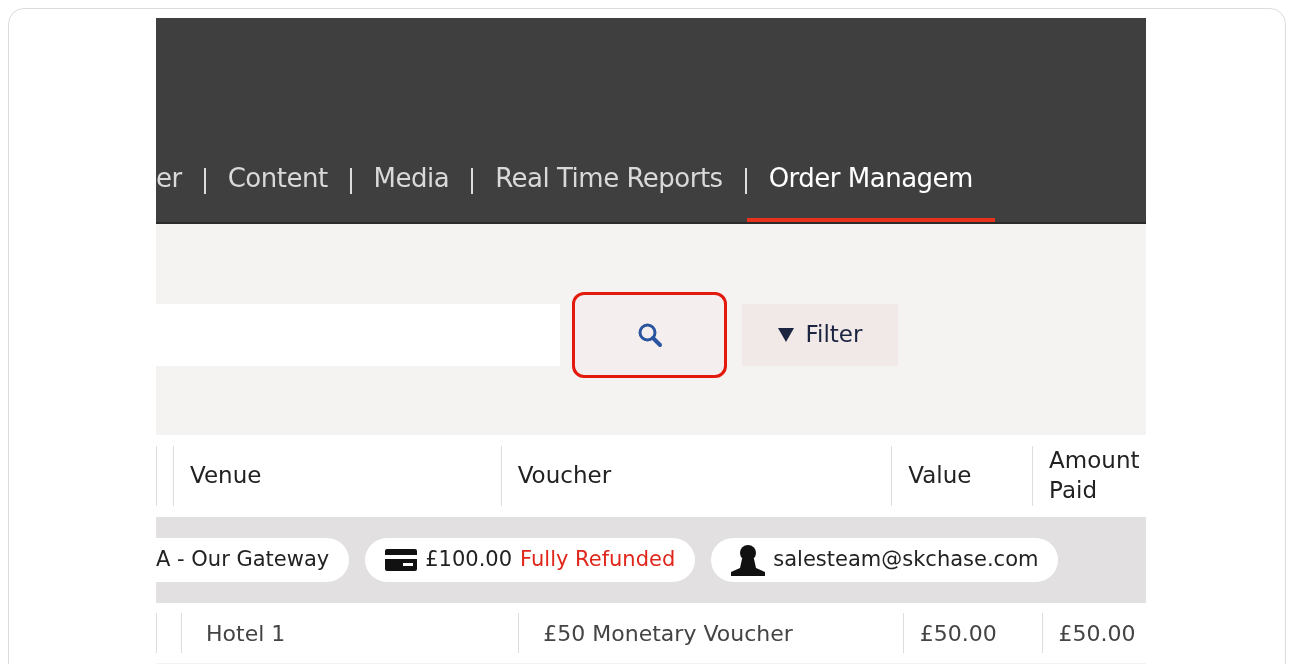 The image size is (1294, 664). What do you see at coordinates (696, 476) in the screenshot?
I see `column-header: Voucher` at bounding box center [696, 476].